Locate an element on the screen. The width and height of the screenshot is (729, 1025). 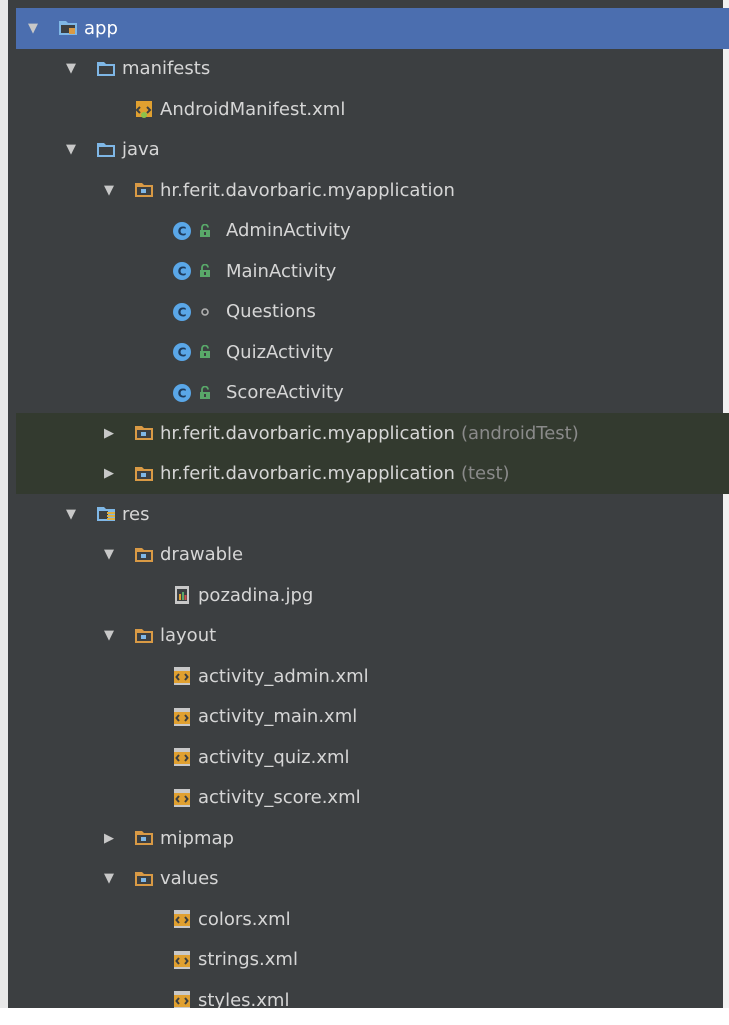
tree-row-label: MainActivity is located at coordinates (281, 271).